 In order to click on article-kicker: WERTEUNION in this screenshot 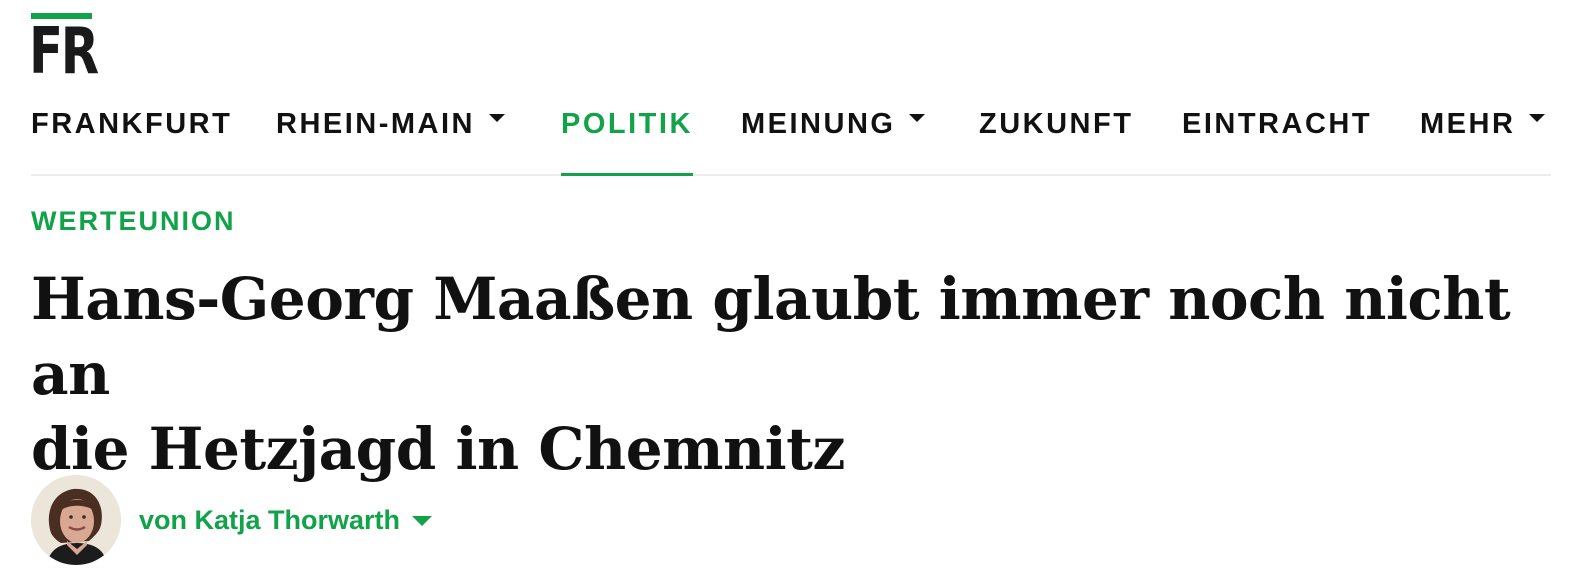, I will do `click(133, 221)`.